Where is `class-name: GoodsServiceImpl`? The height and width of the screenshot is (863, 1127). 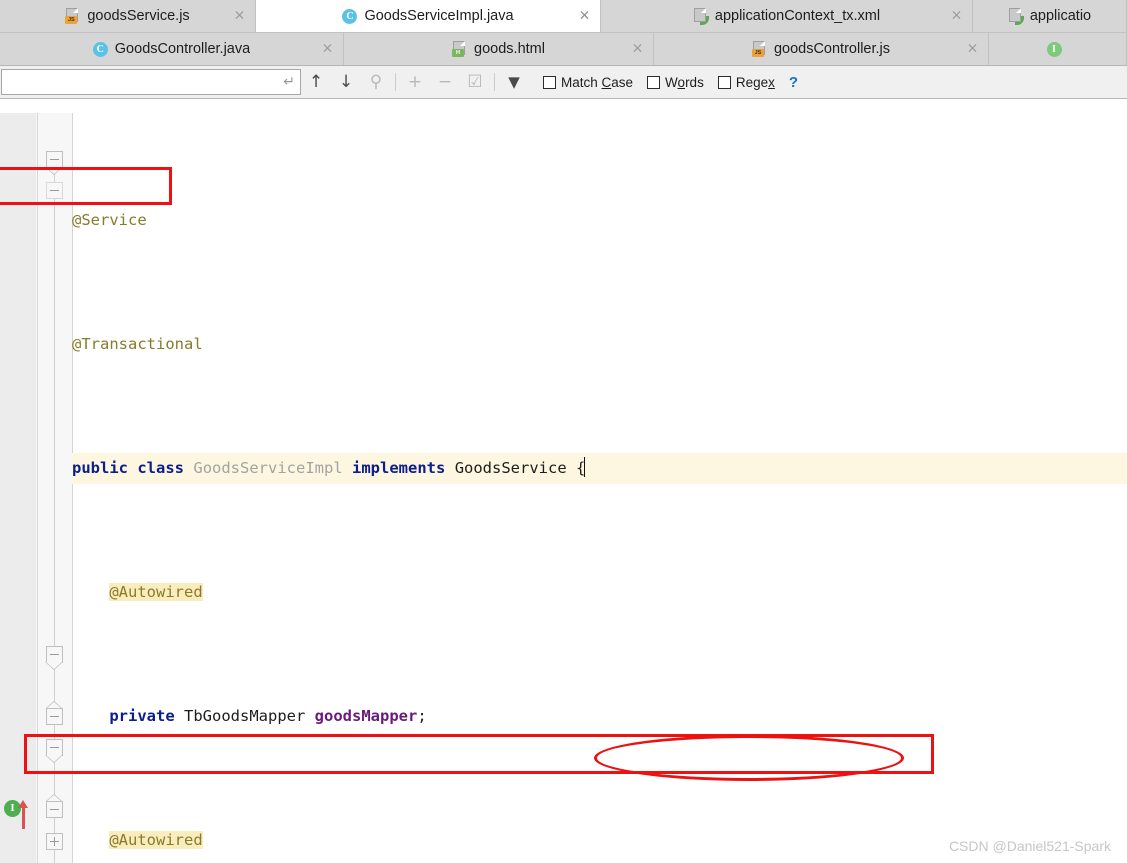 class-name: GoodsServiceImpl is located at coordinates (268, 468).